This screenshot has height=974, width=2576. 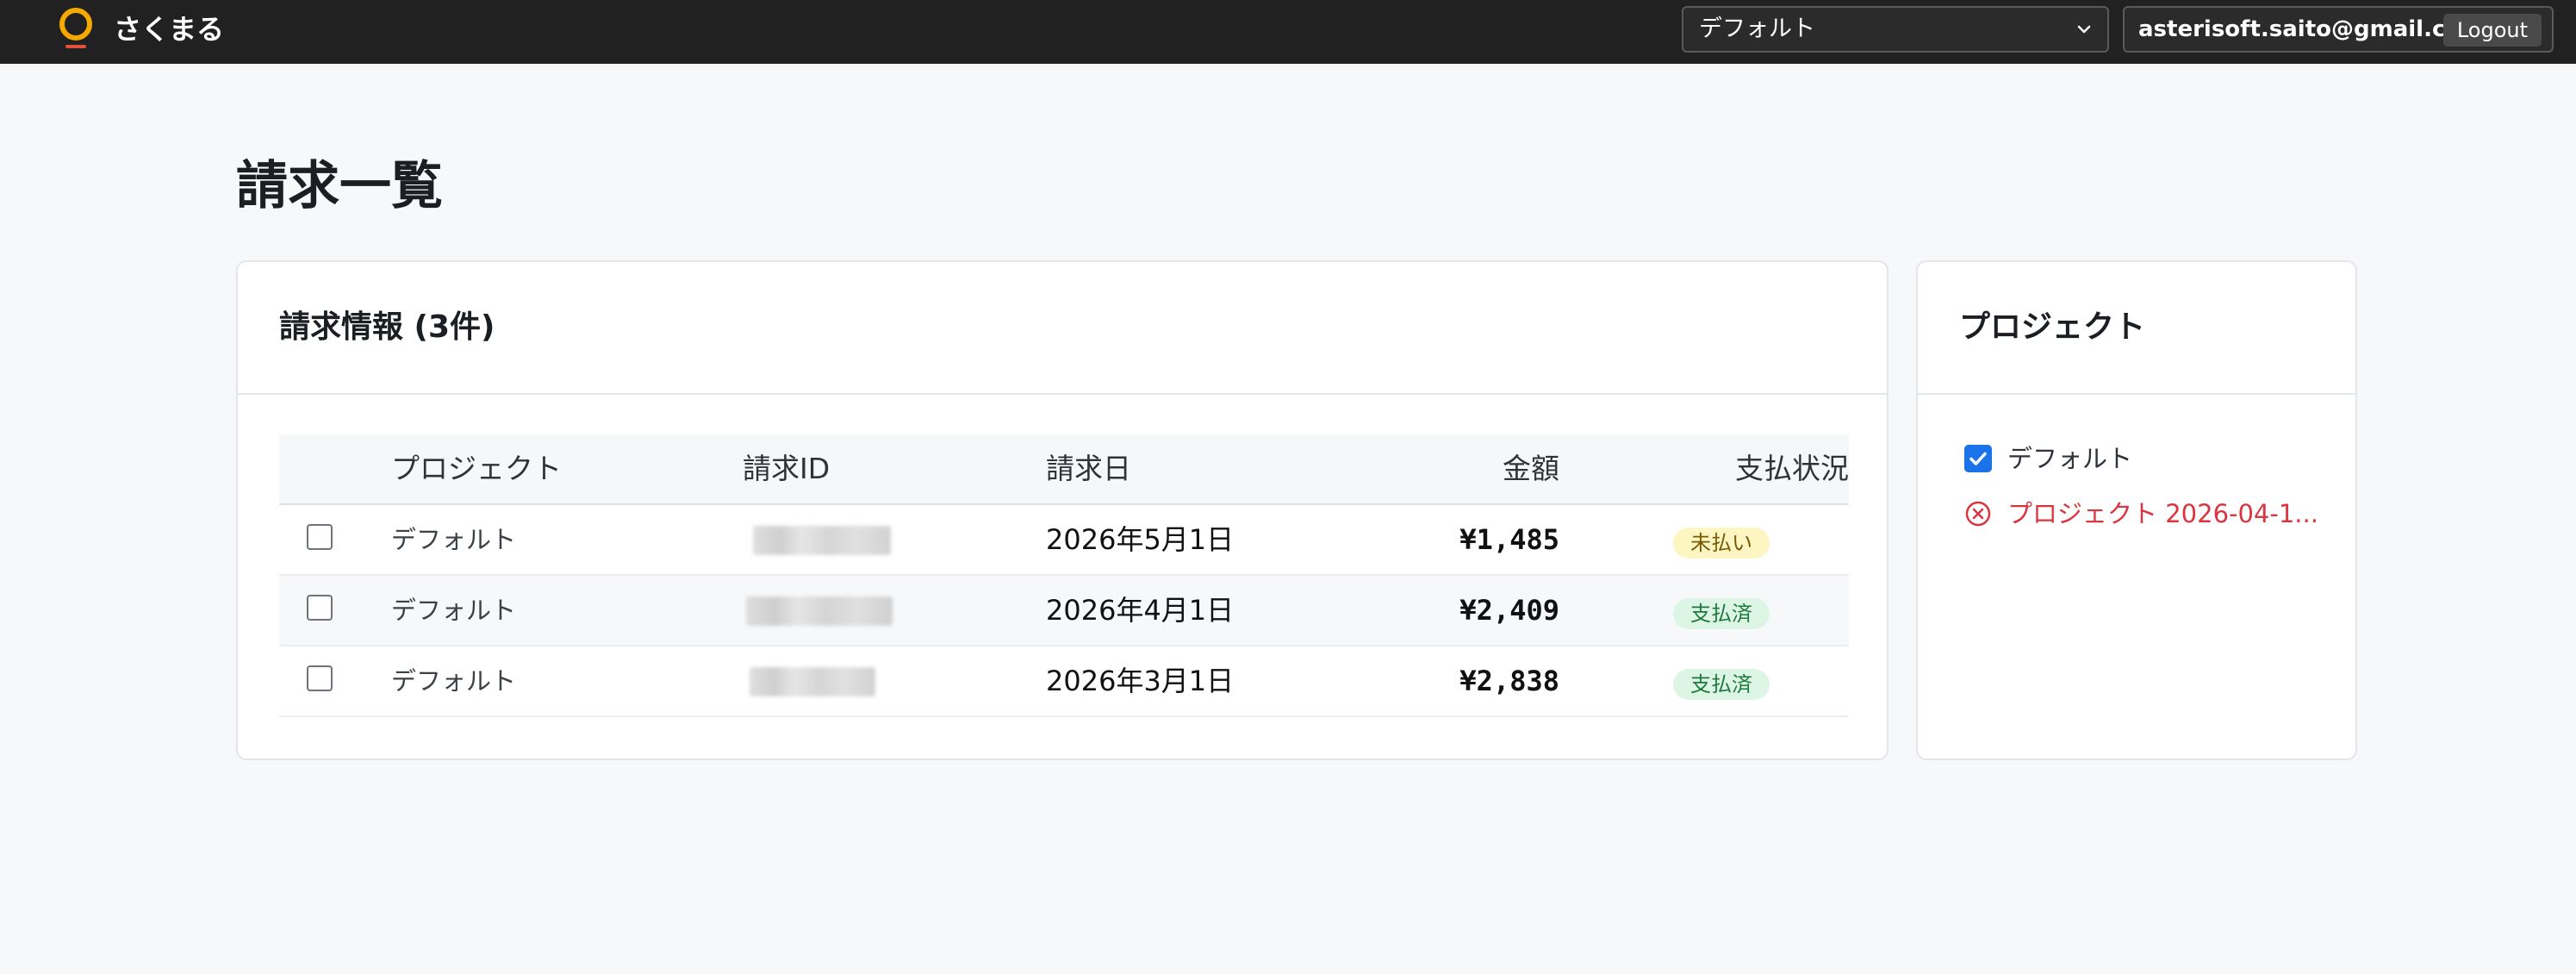 I want to click on column-header-project: プロジェクト, so click(x=477, y=468).